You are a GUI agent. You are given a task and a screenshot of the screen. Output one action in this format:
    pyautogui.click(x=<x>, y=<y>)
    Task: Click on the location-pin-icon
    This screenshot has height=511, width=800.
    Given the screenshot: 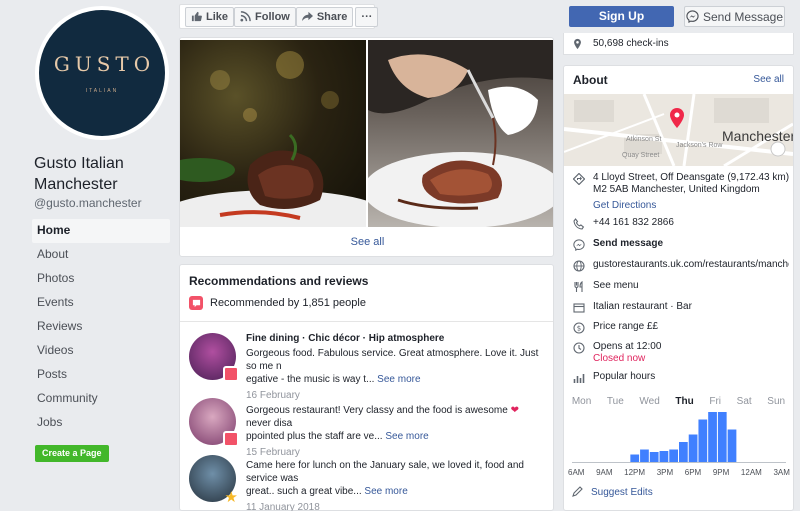 What is the action you would take?
    pyautogui.click(x=577, y=43)
    